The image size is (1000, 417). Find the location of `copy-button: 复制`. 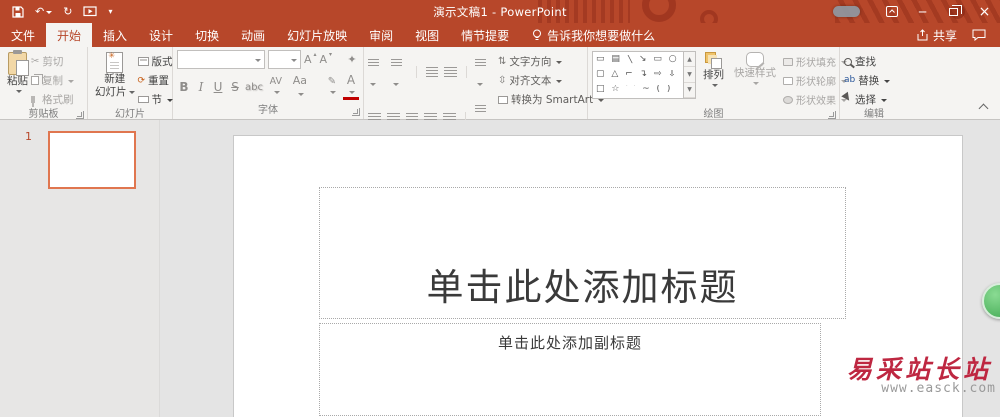

copy-button: 复制 is located at coordinates (52, 80).